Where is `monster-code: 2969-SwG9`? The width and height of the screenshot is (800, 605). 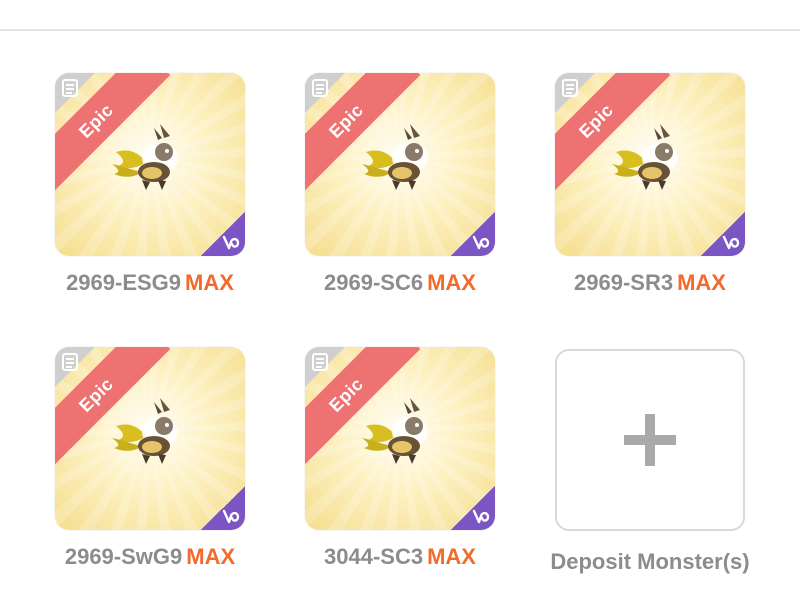 monster-code: 2969-SwG9 is located at coordinates (123, 556).